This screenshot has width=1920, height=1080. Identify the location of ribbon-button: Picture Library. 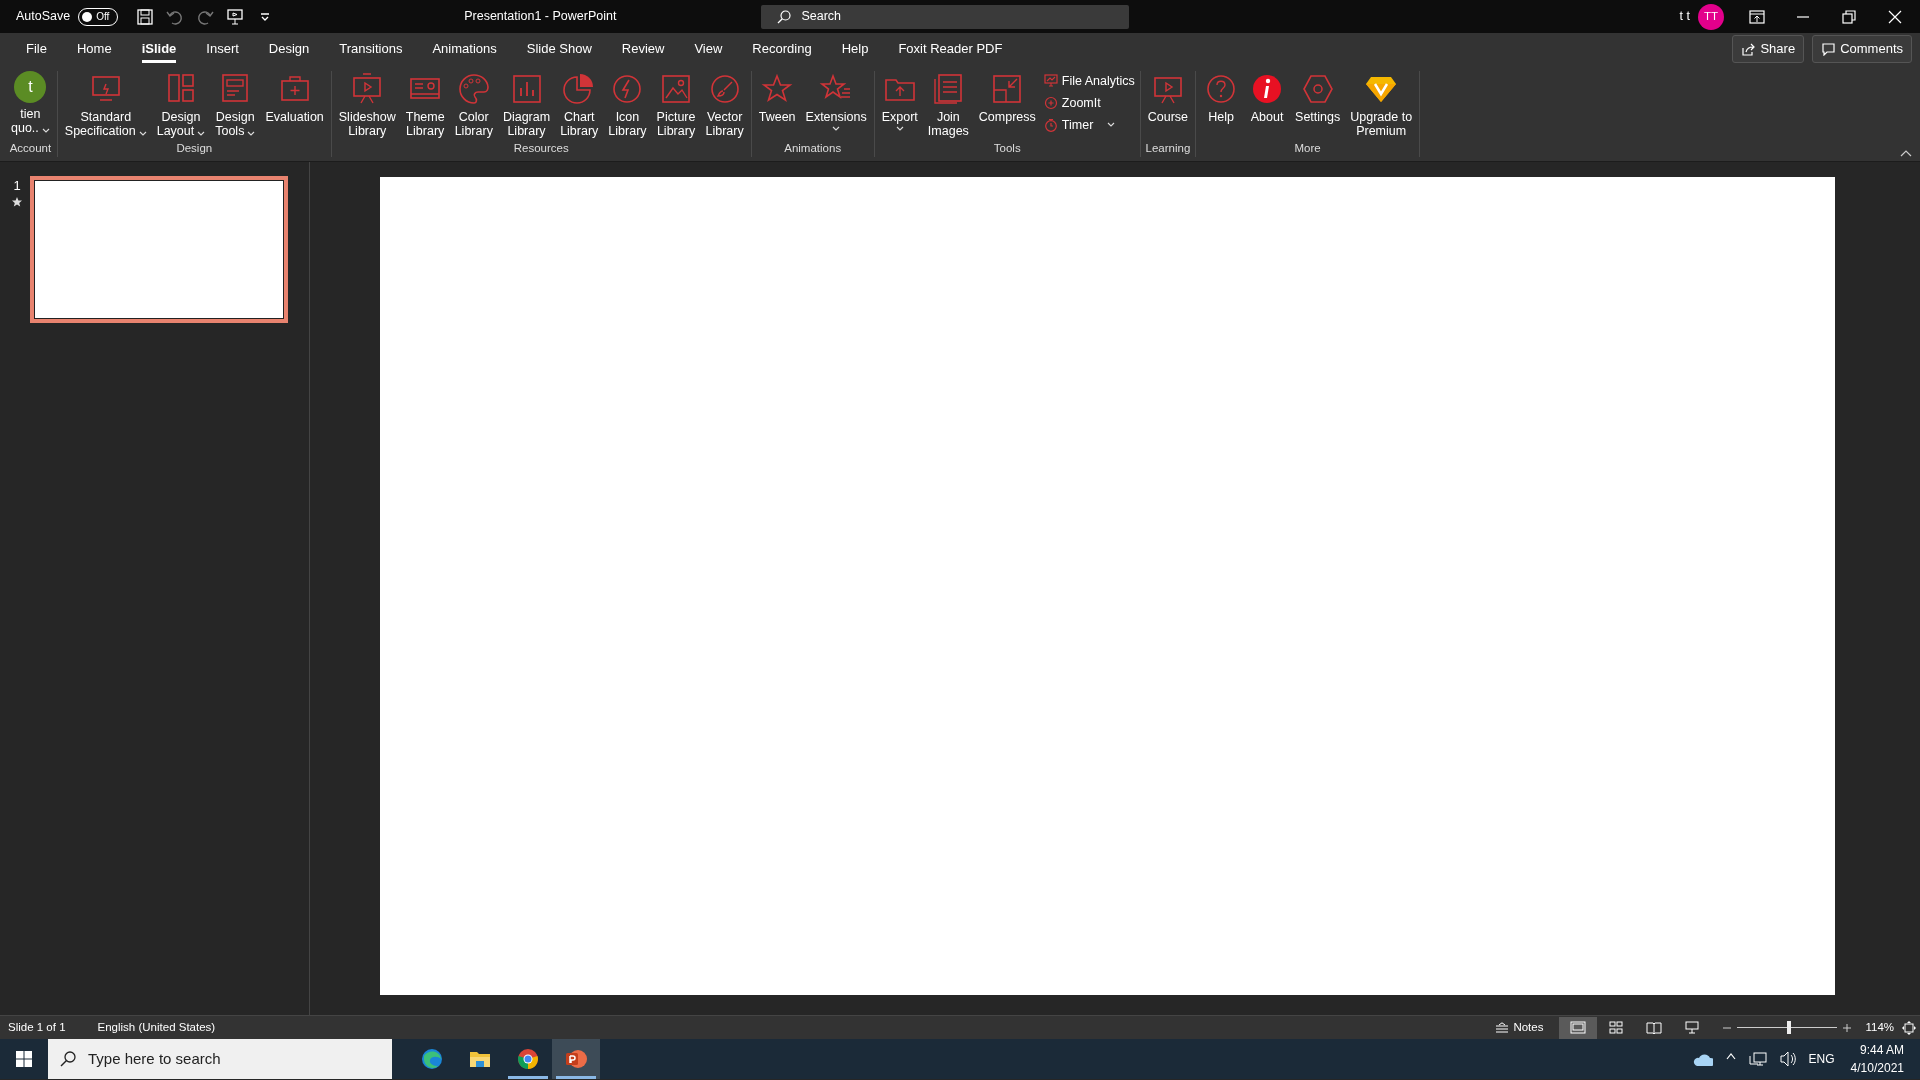
(676, 105).